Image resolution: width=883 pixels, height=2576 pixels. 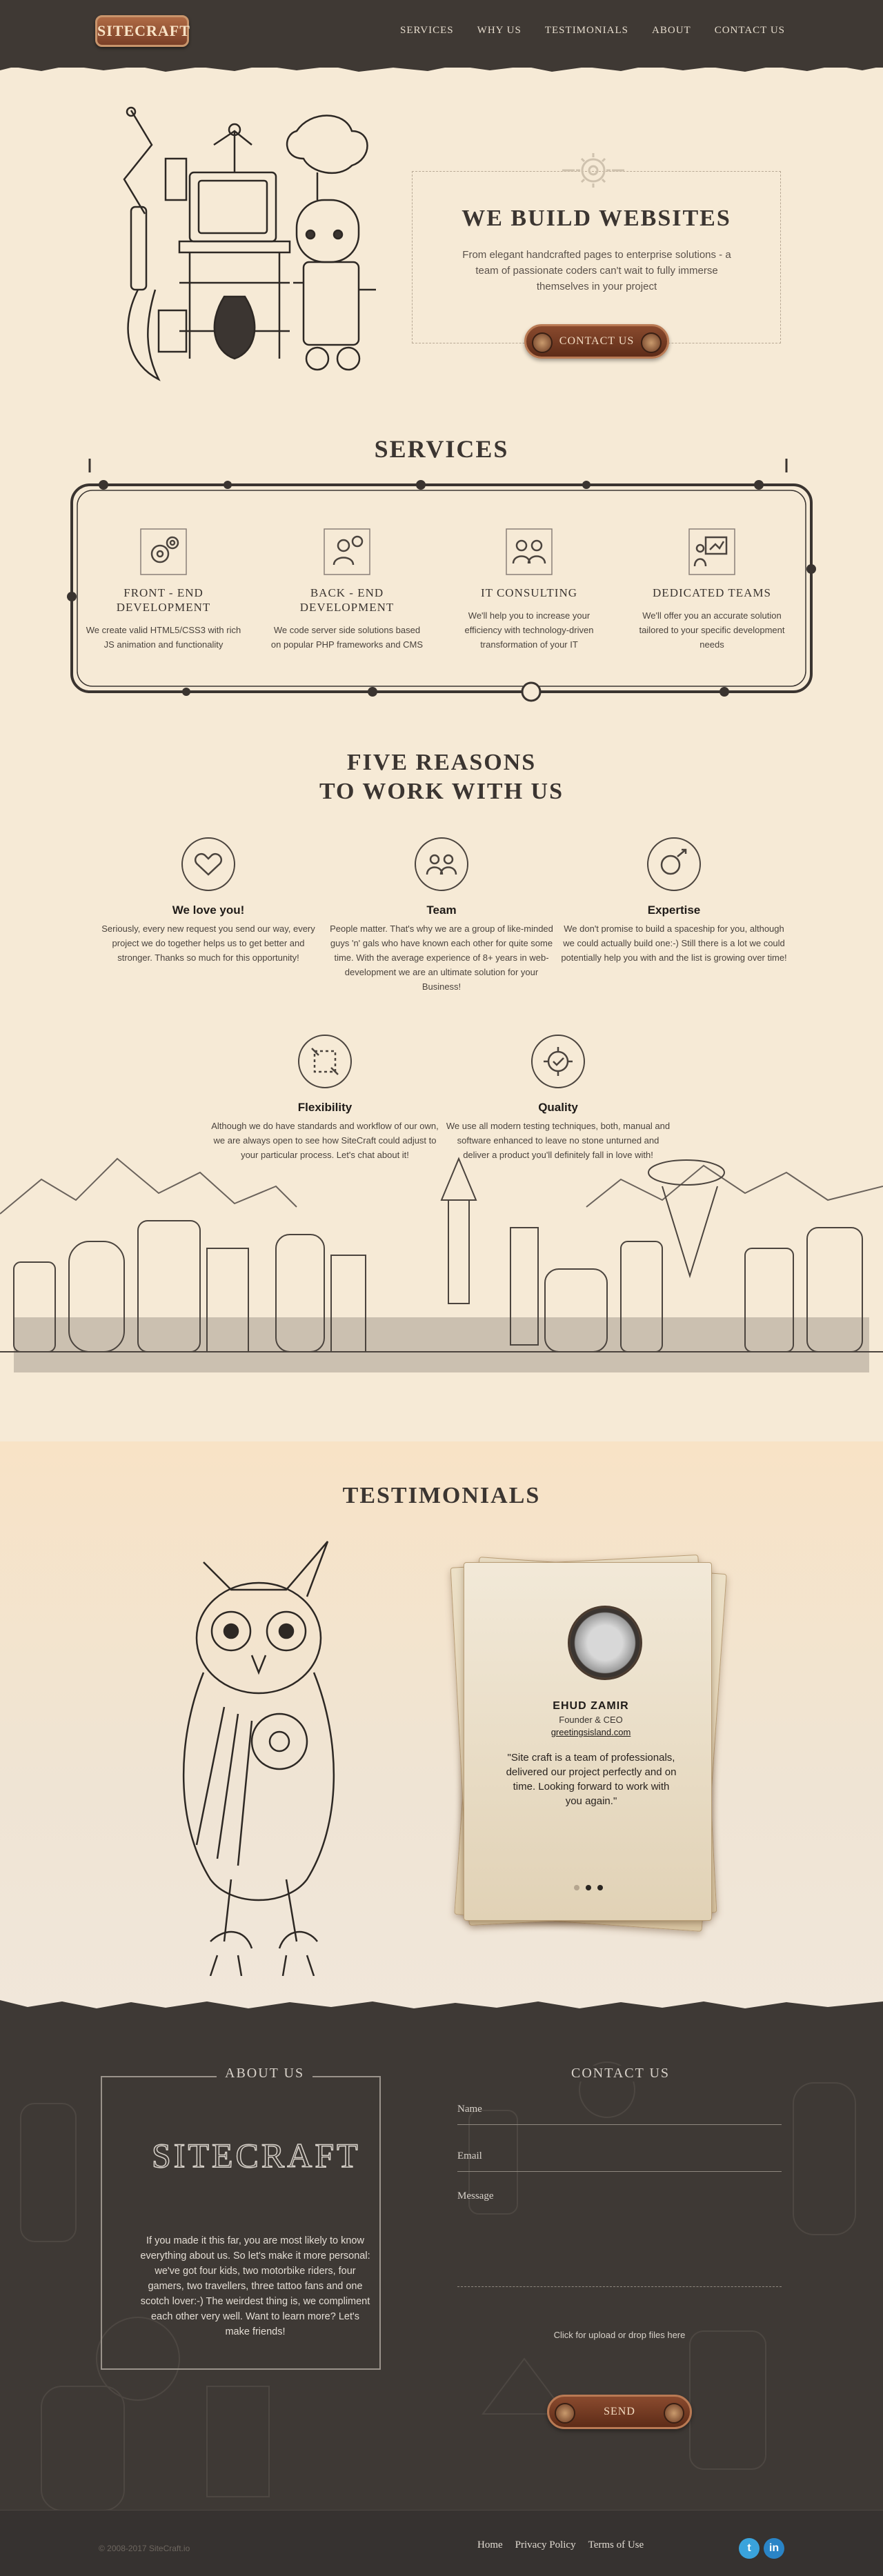 What do you see at coordinates (674, 864) in the screenshot?
I see `expertise-icon` at bounding box center [674, 864].